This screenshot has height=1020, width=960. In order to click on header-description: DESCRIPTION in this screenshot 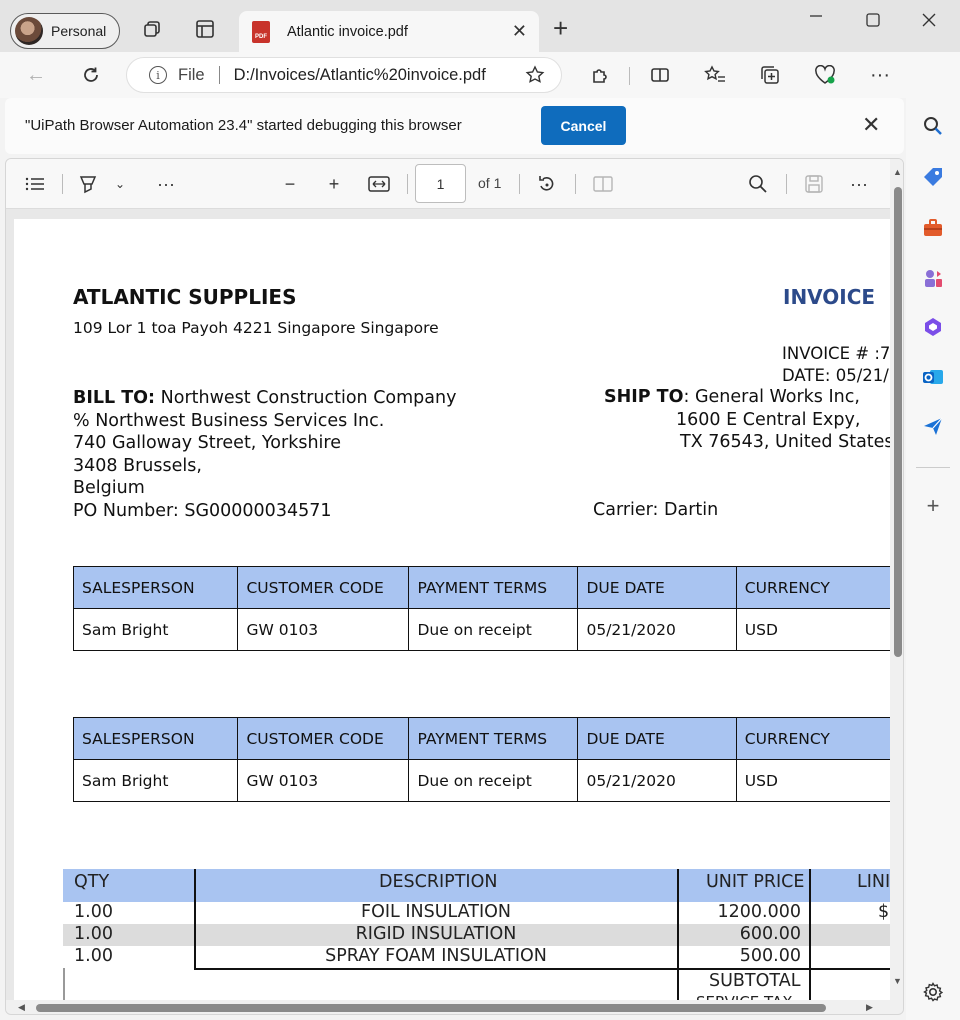, I will do `click(438, 882)`.